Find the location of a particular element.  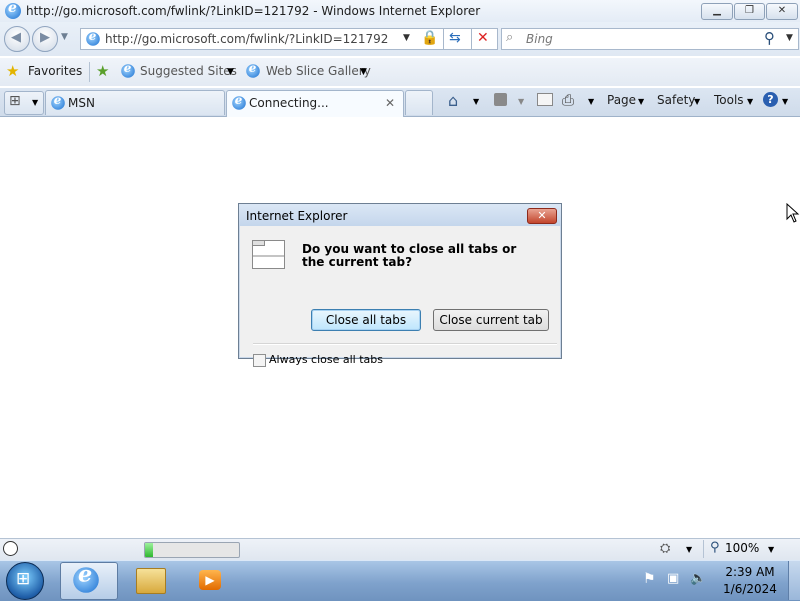

internet-explorer-icon is located at coordinates (86, 577).